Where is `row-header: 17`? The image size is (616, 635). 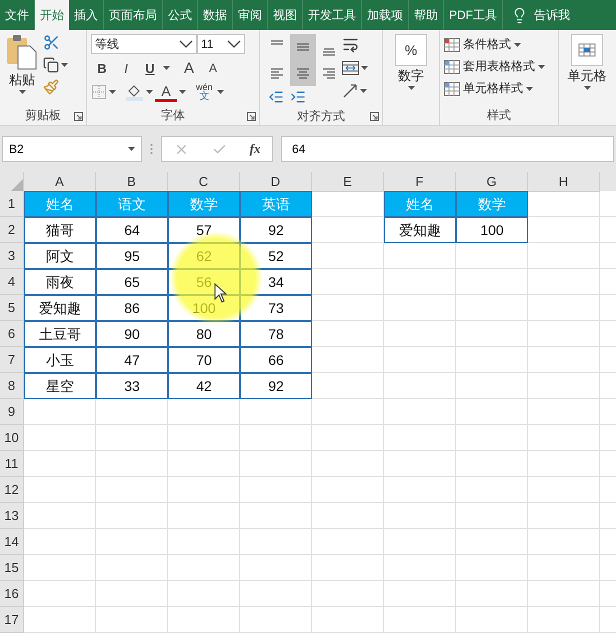 row-header: 17 is located at coordinates (12, 620).